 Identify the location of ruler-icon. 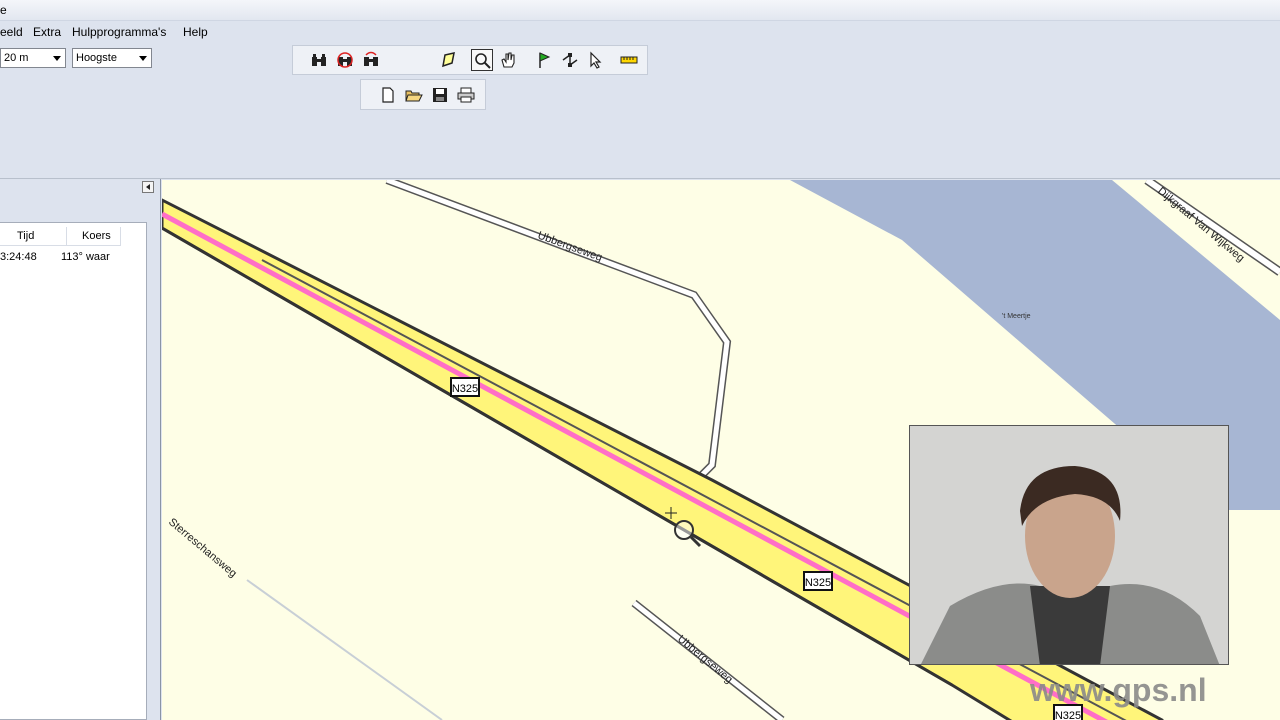
(629, 60).